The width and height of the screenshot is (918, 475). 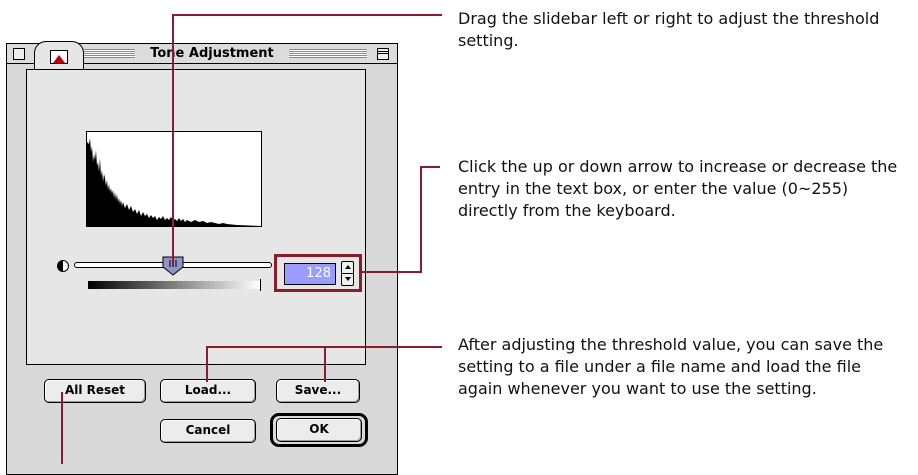 I want to click on threshold-value-input: 128, so click(x=310, y=274).